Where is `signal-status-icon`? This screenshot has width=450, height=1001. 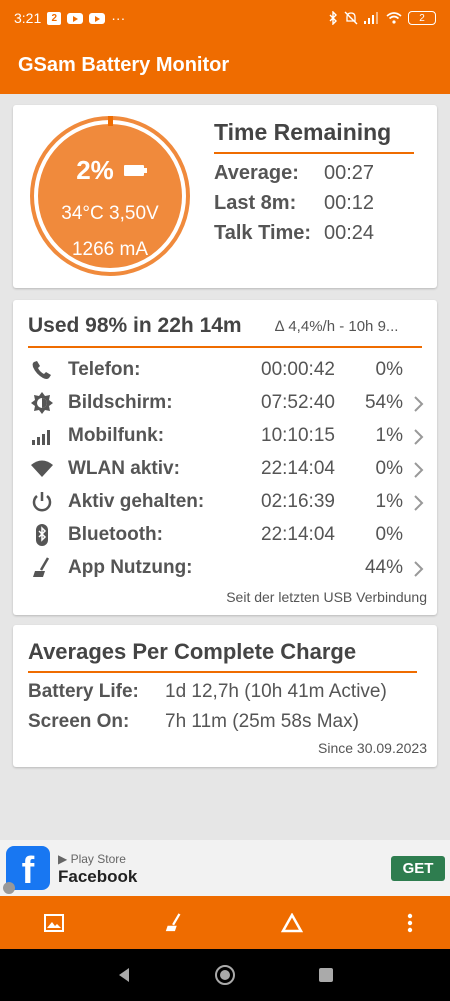
signal-status-icon is located at coordinates (371, 18).